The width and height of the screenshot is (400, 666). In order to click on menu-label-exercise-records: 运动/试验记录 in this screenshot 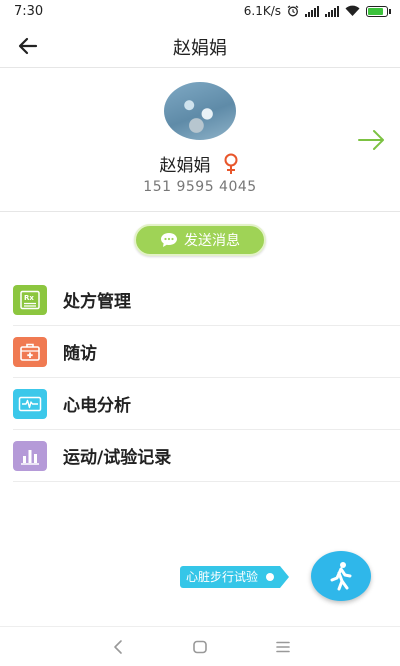, I will do `click(117, 458)`.